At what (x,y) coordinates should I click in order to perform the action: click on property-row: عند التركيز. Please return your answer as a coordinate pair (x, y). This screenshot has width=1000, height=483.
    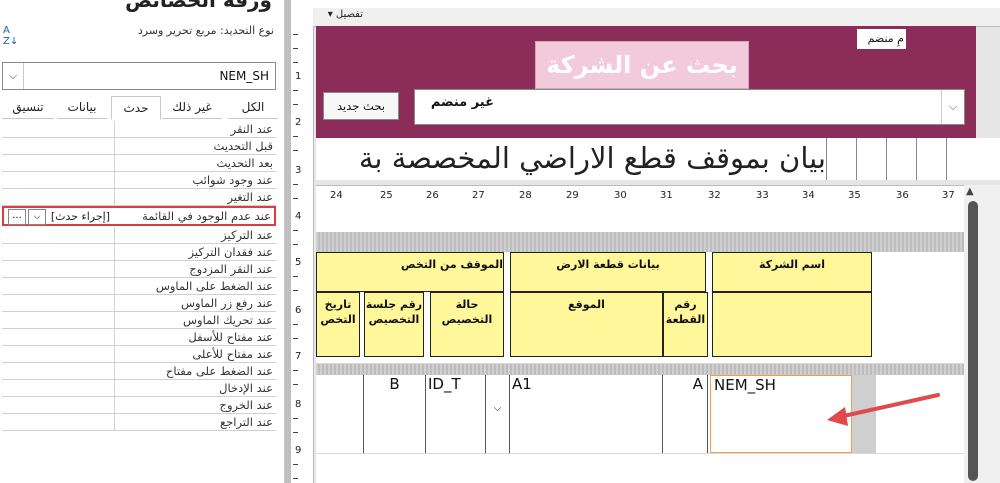
    Looking at the image, I should click on (139, 235).